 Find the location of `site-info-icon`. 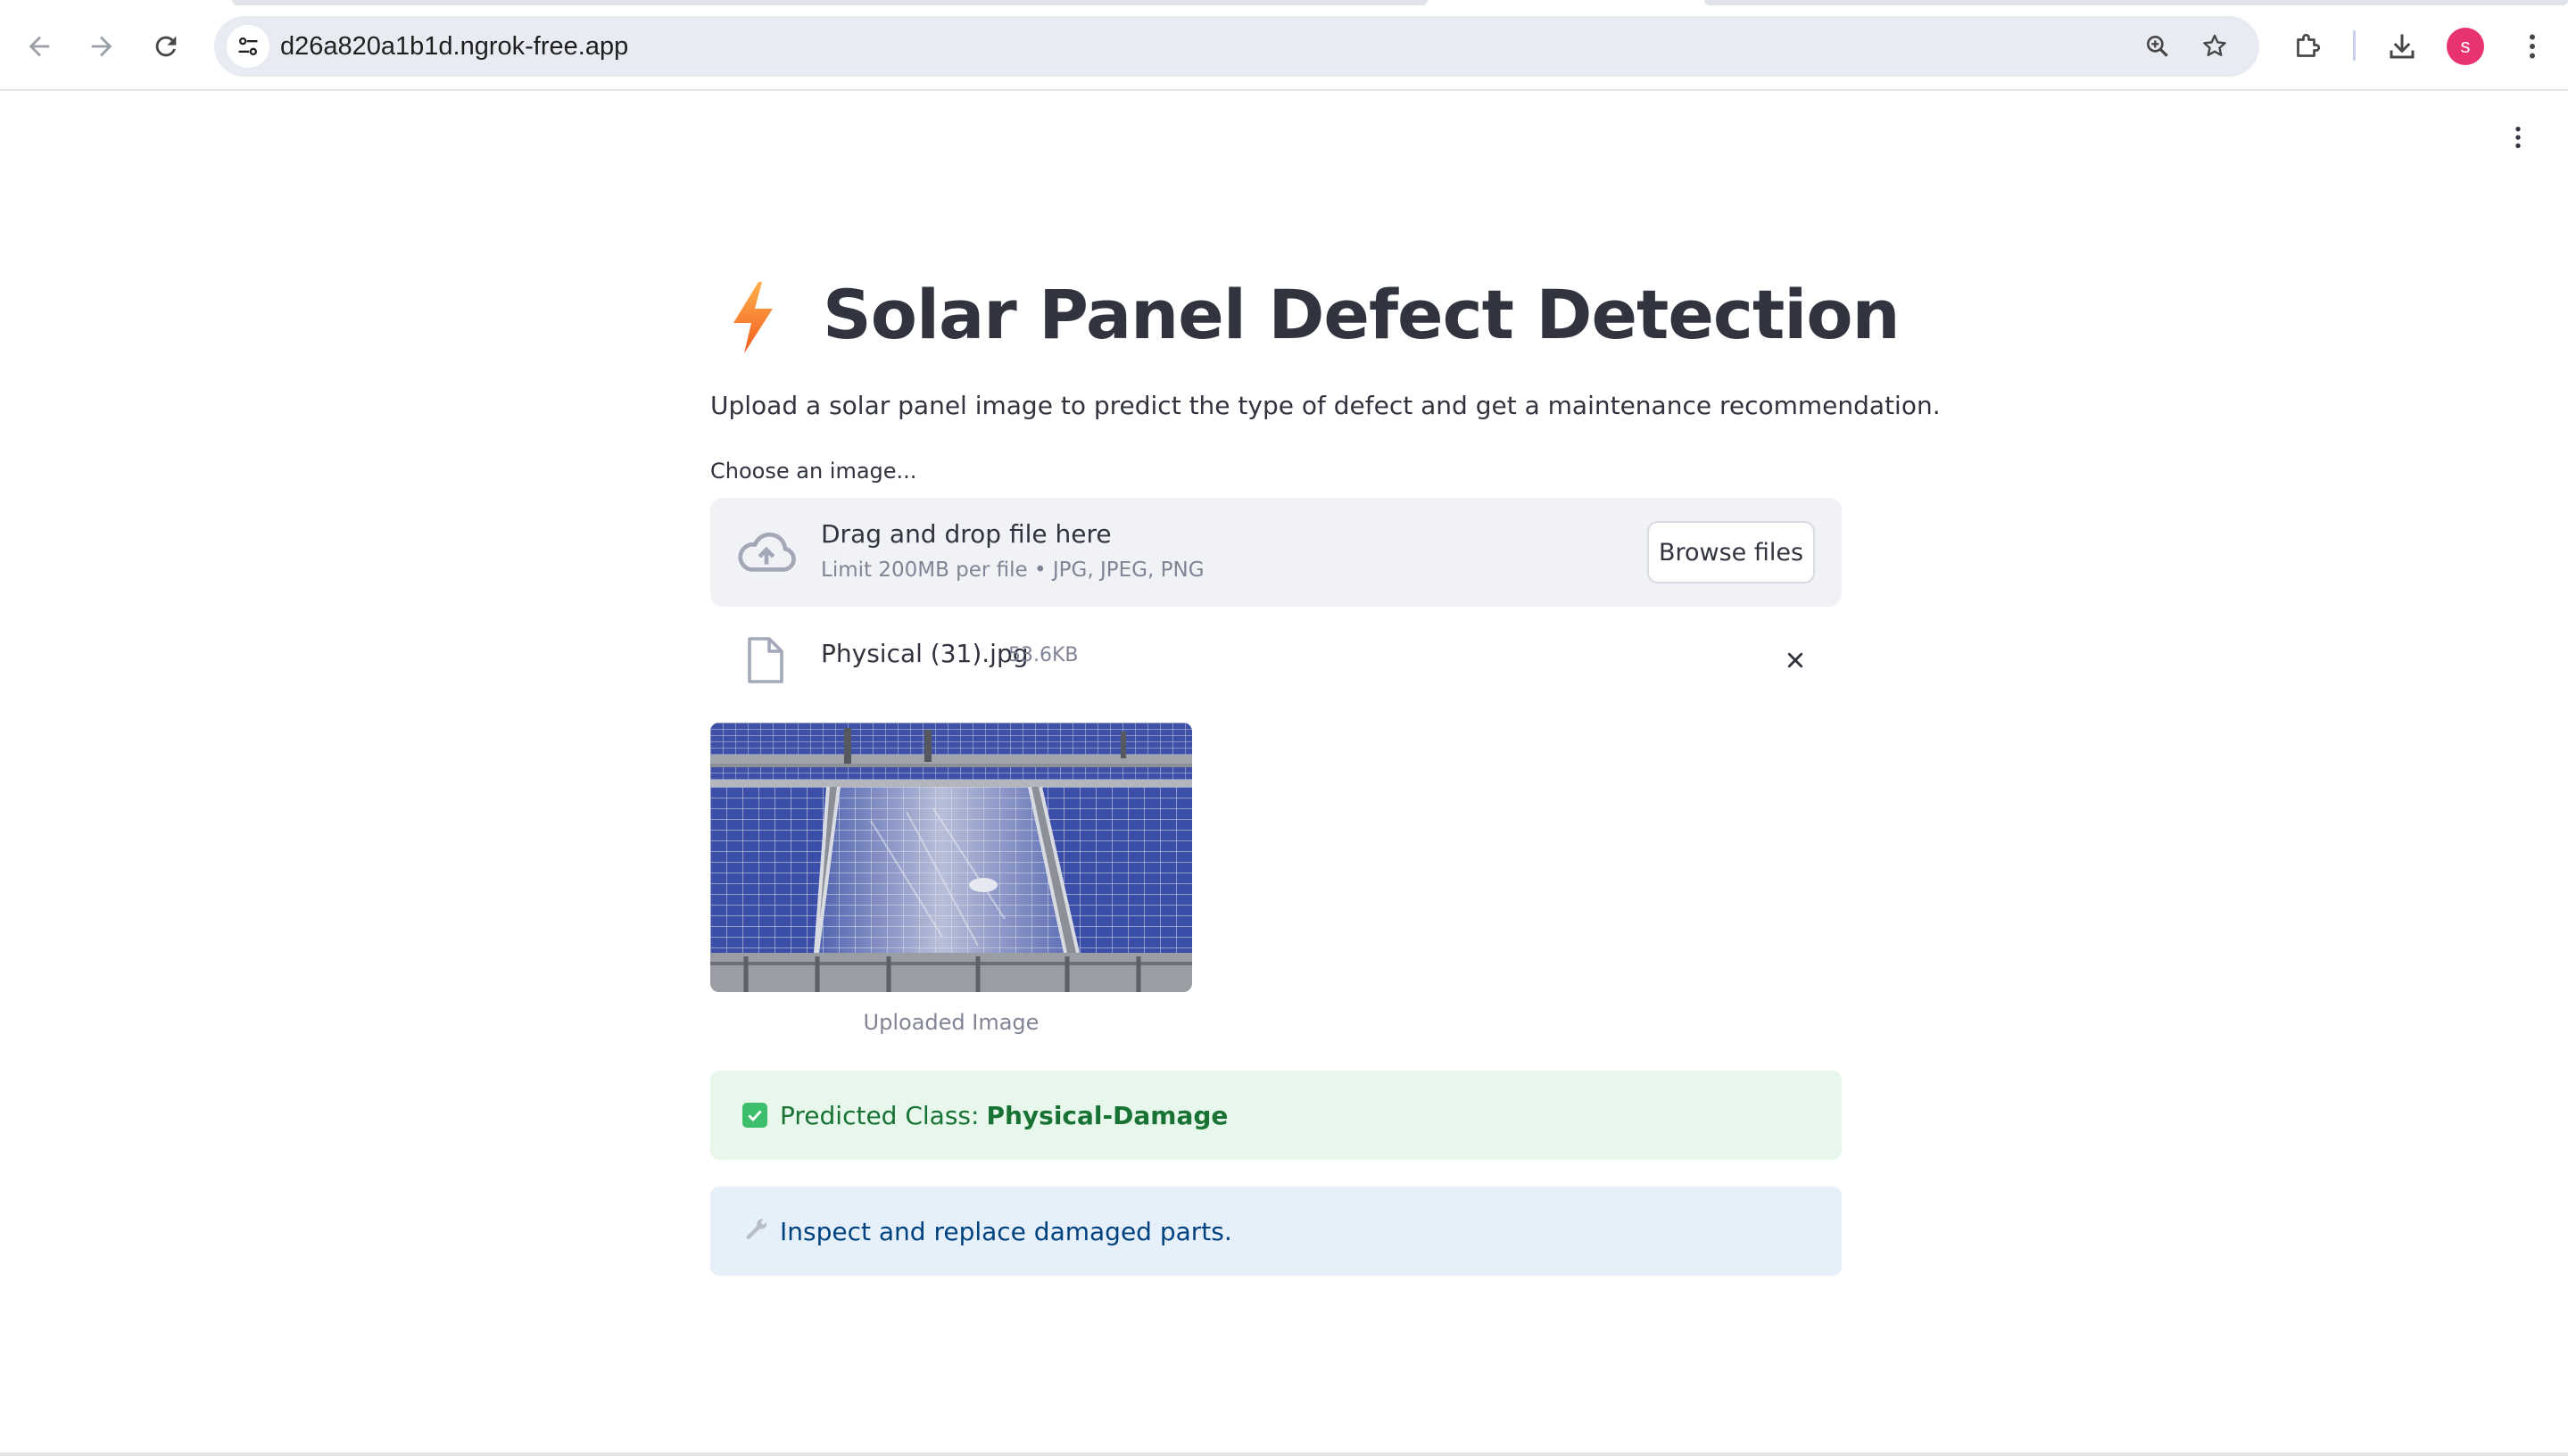

site-info-icon is located at coordinates (248, 47).